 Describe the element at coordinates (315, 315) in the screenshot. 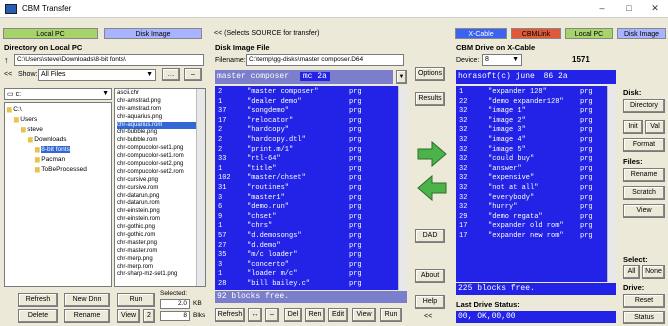

I see `image-ren-button: Ren` at that location.